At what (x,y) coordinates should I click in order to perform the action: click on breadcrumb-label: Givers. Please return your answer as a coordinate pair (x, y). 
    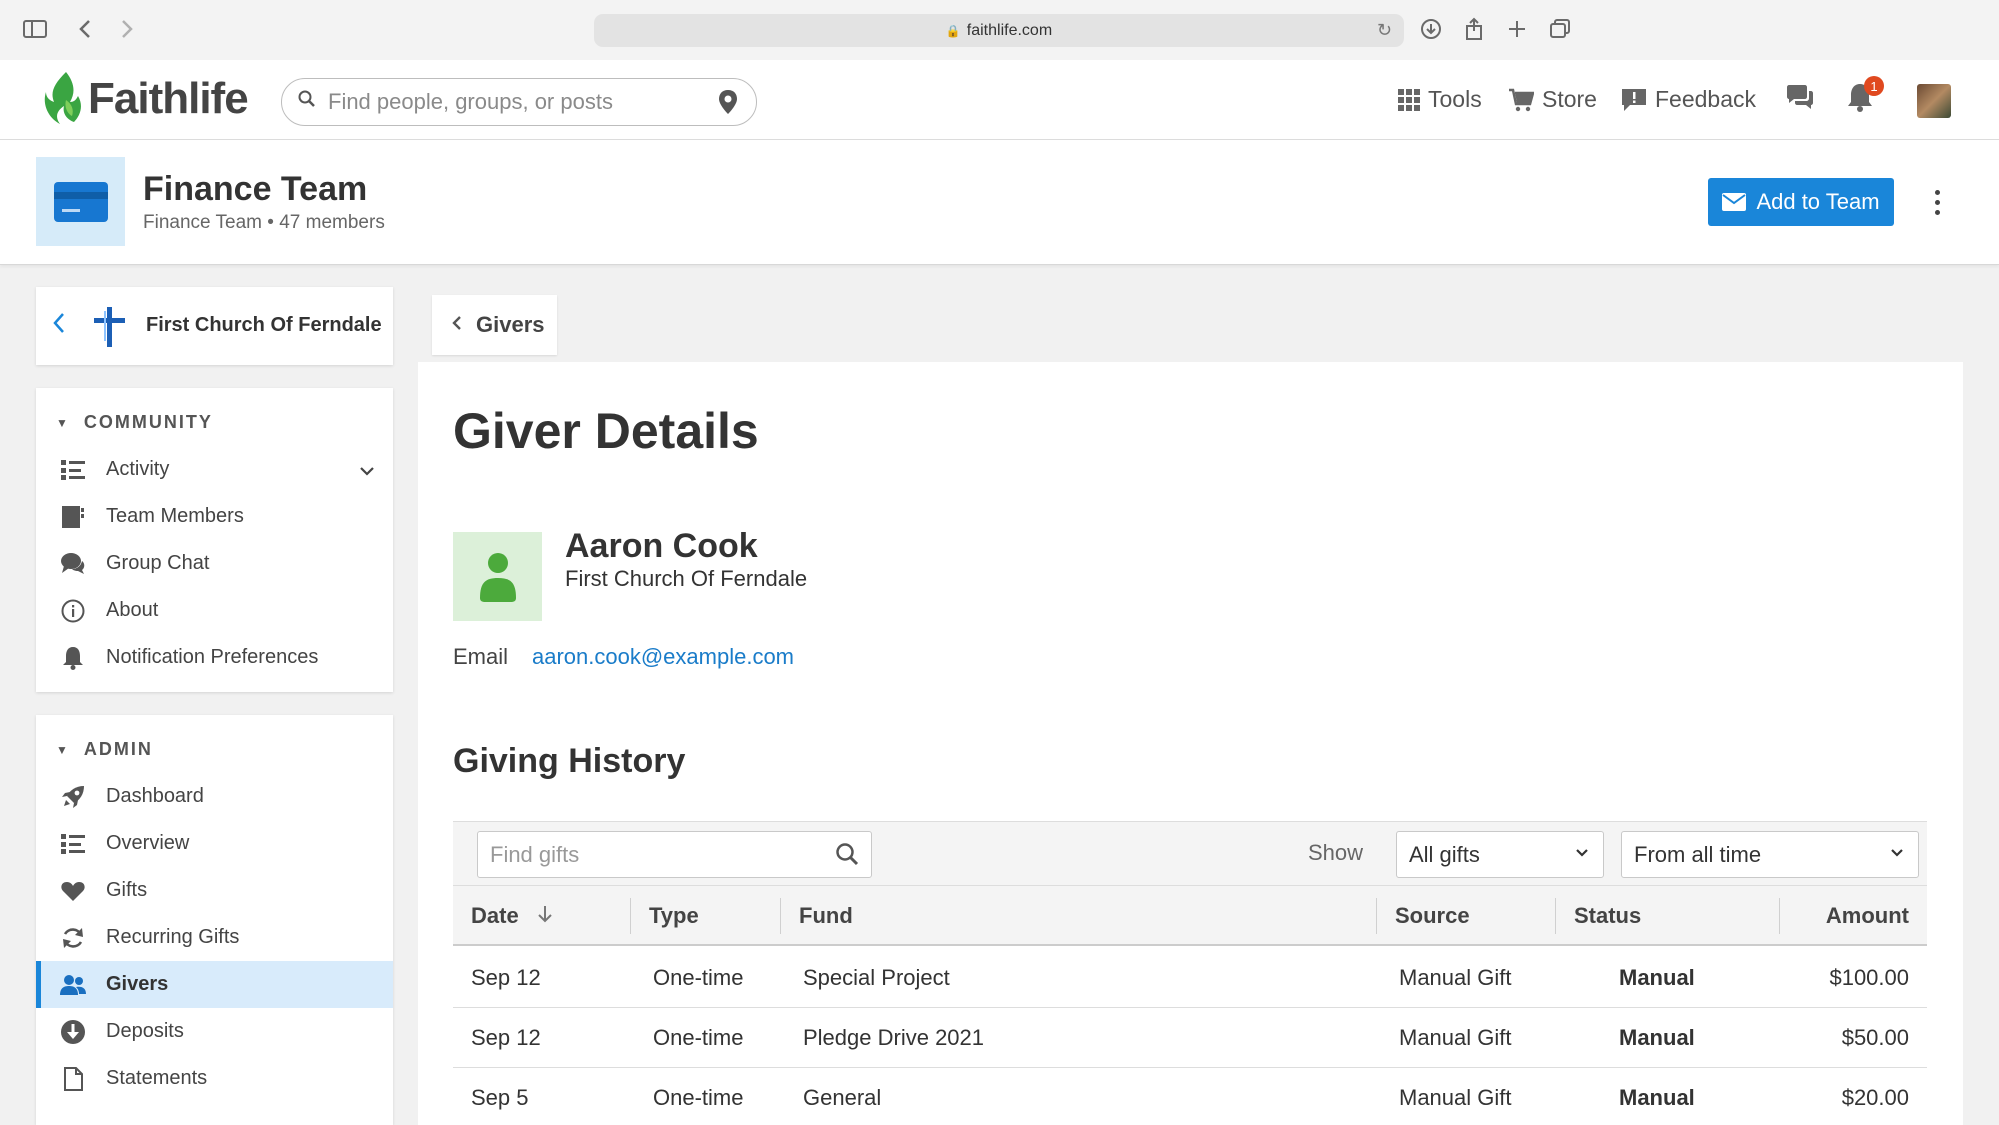
    Looking at the image, I should click on (510, 324).